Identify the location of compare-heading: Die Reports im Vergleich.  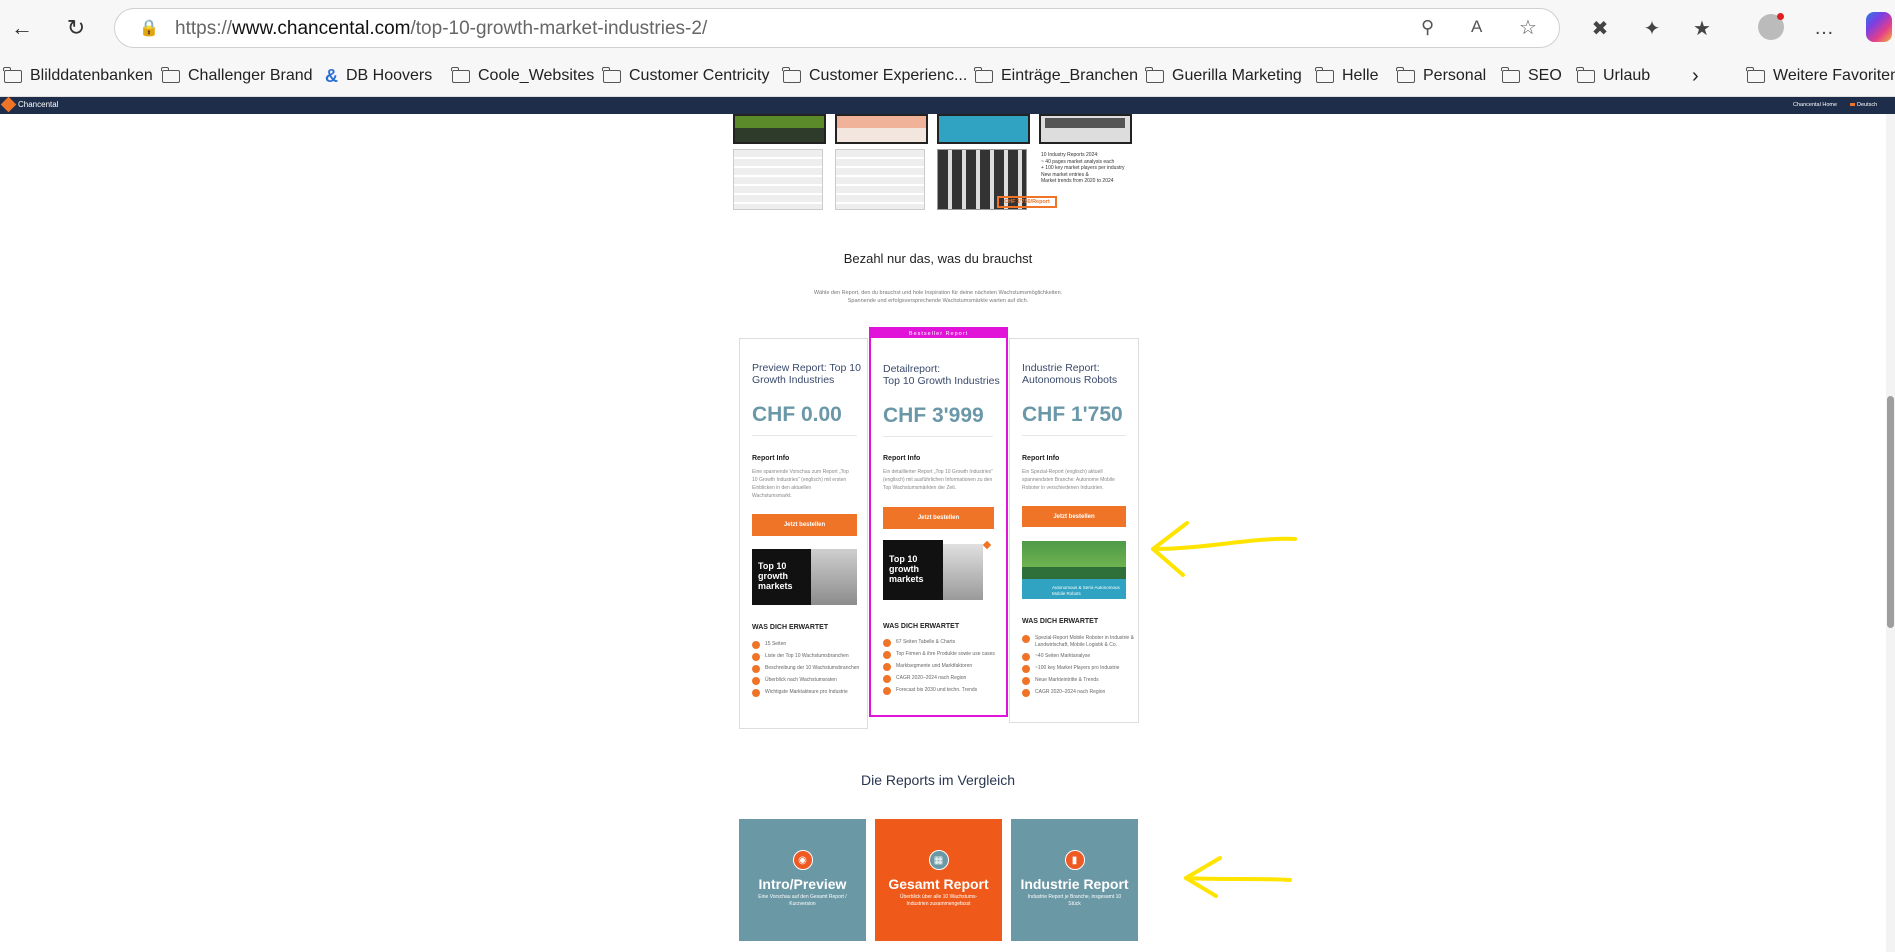
(938, 780).